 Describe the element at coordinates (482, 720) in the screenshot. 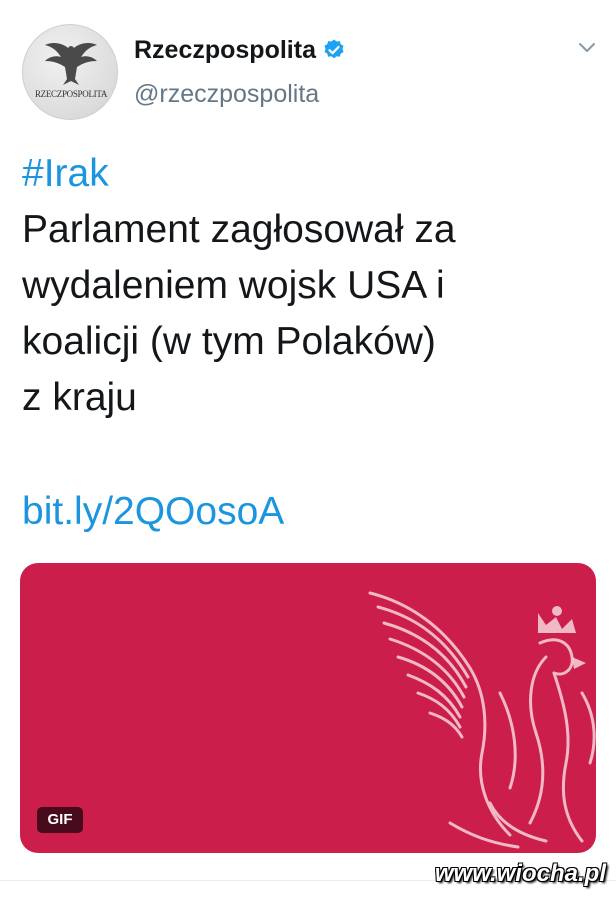

I see `eagle-emblem-icon` at that location.